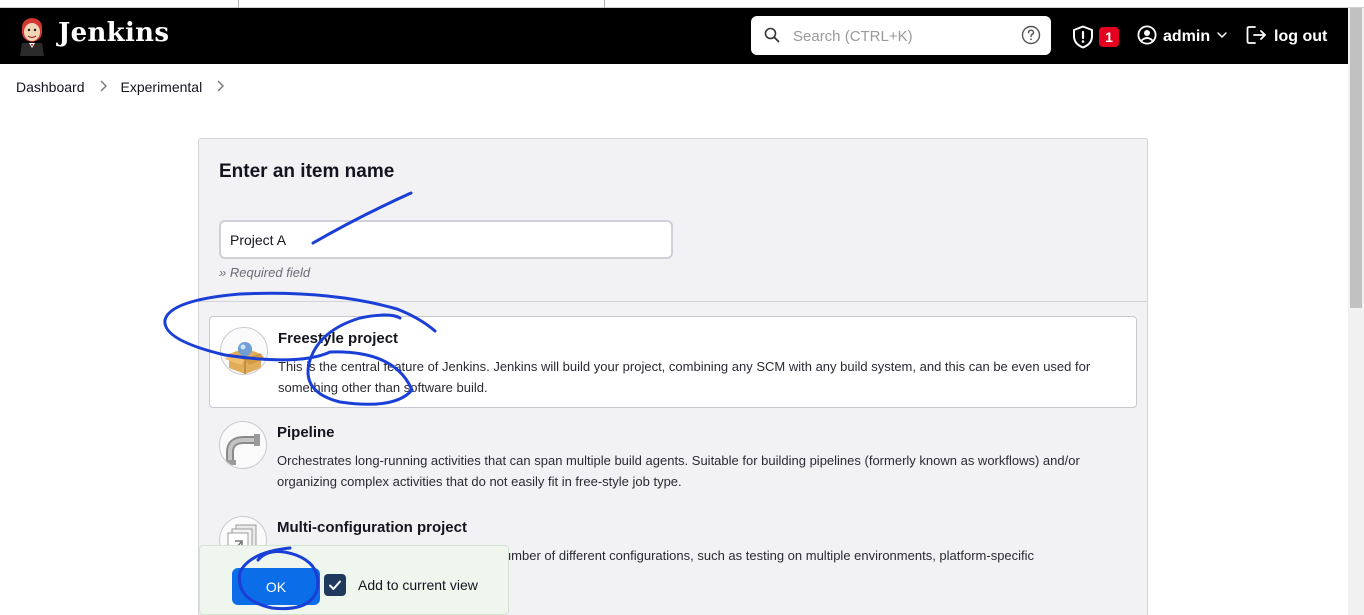 The height and width of the screenshot is (615, 1364). What do you see at coordinates (244, 351) in the screenshot?
I see `freestyle-project-icon` at bounding box center [244, 351].